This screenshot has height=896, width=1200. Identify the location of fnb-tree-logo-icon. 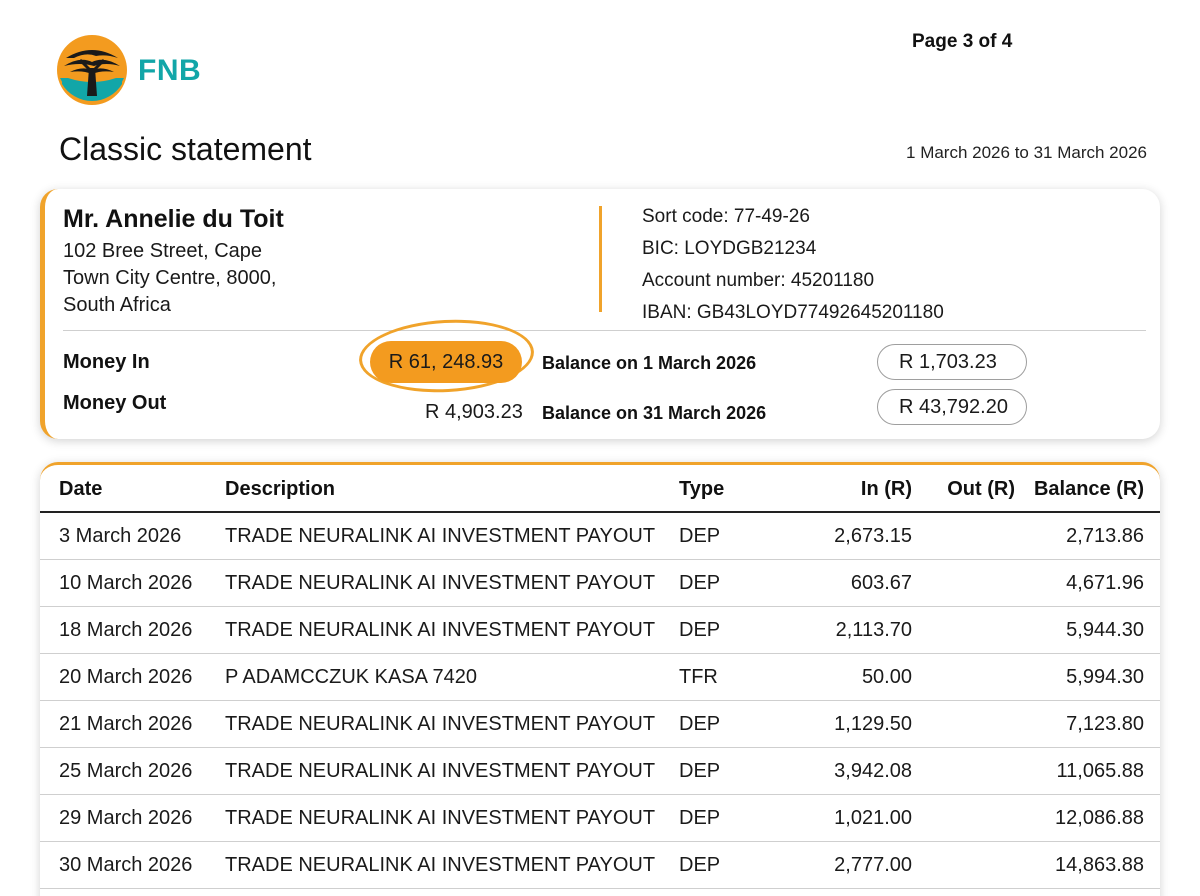
(92, 70).